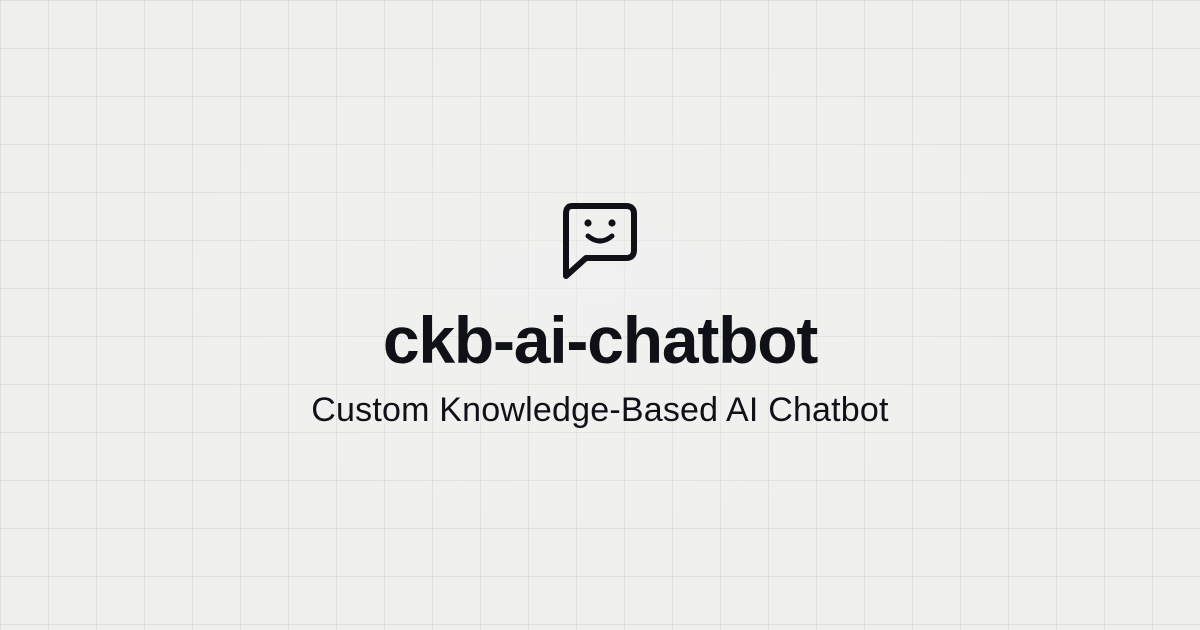  Describe the element at coordinates (600, 241) in the screenshot. I see `chat-smile-icon` at that location.